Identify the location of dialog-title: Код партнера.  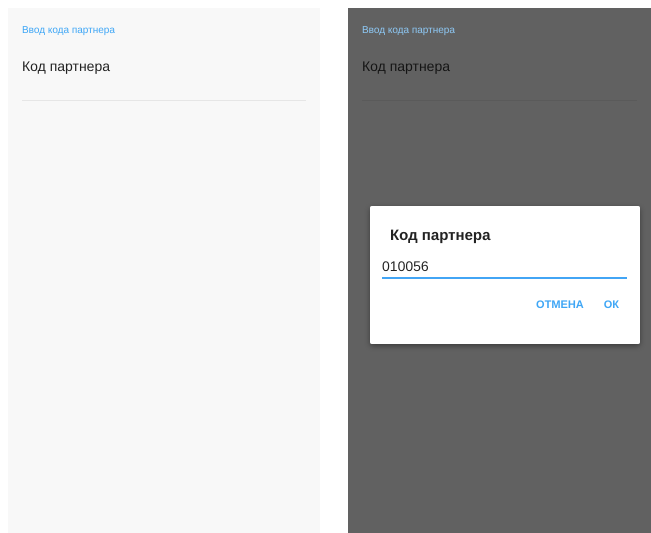
(440, 235).